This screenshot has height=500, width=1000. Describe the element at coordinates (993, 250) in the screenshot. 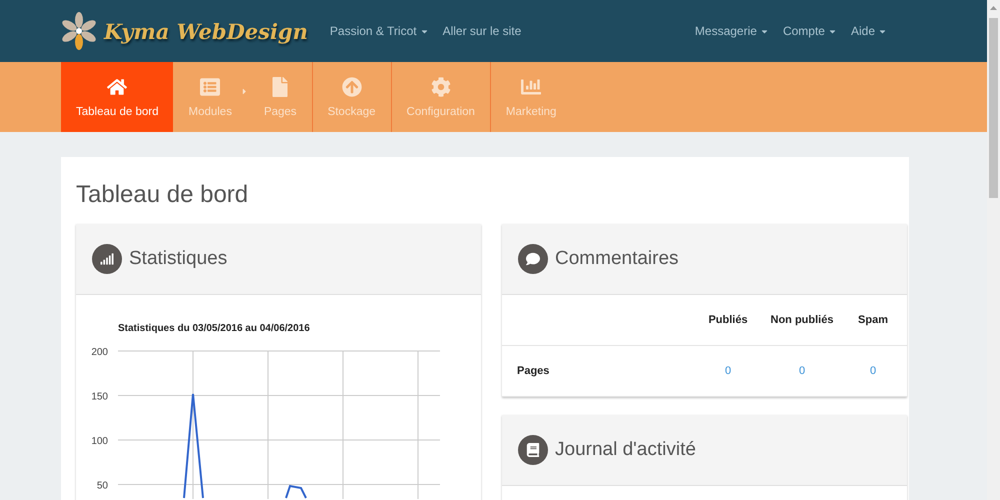

I see `scrollbar` at that location.